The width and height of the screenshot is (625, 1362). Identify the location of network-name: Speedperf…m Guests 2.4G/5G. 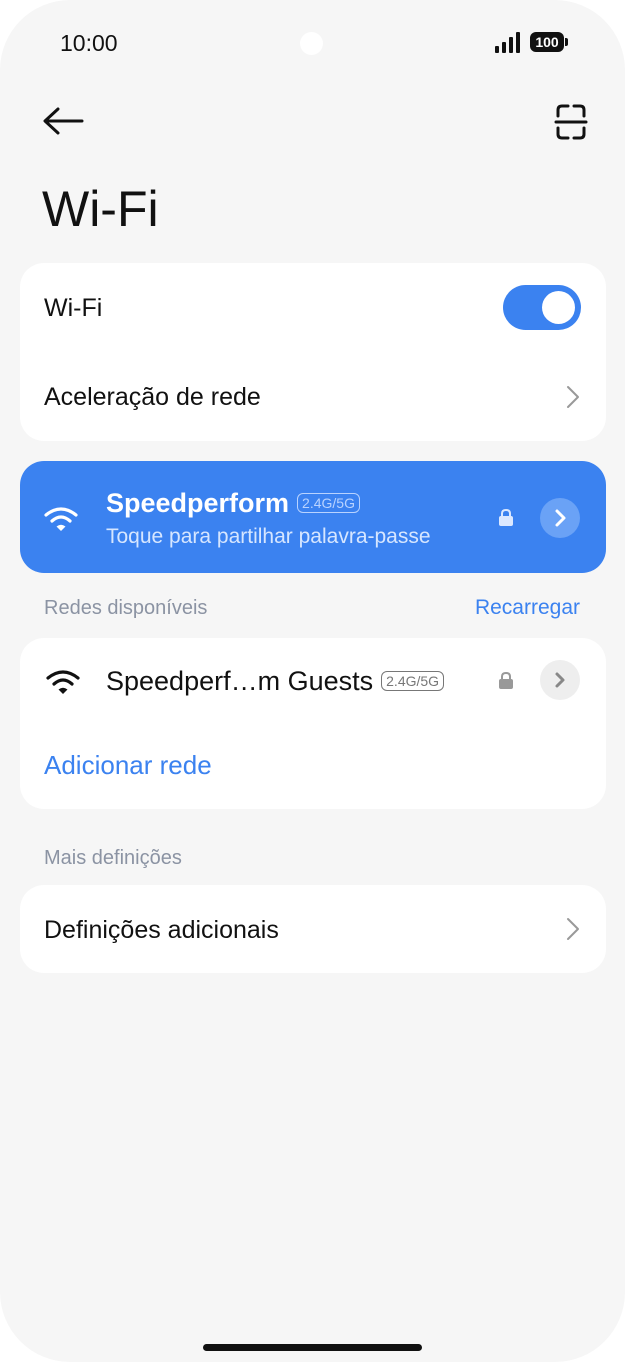
(275, 681).